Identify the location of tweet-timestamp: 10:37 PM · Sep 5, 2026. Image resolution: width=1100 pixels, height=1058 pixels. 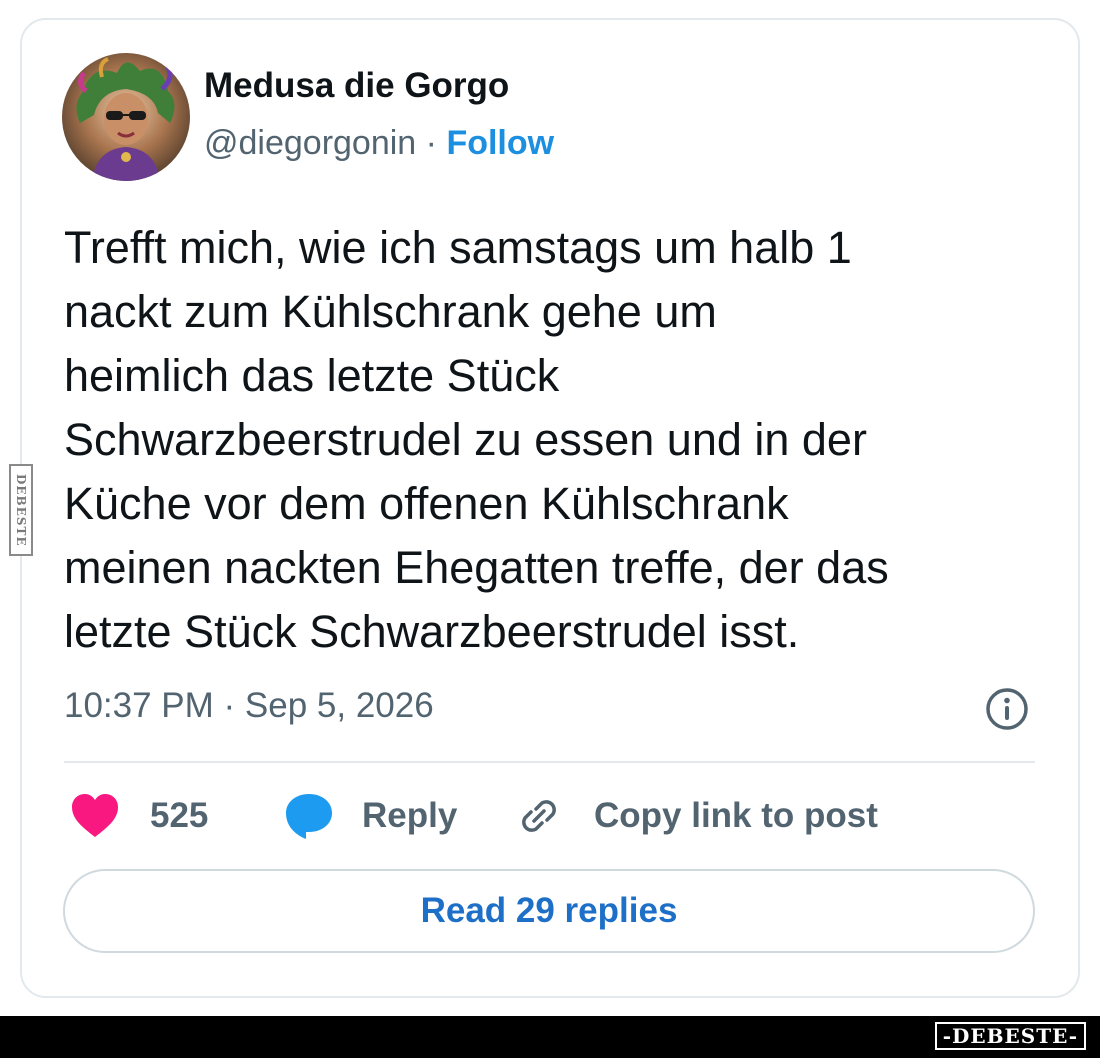
(249, 706).